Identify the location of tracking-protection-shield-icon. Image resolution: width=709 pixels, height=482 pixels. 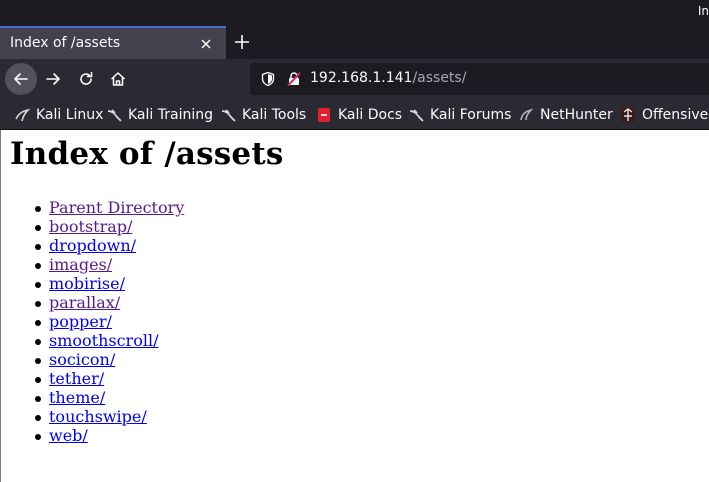
(268, 79).